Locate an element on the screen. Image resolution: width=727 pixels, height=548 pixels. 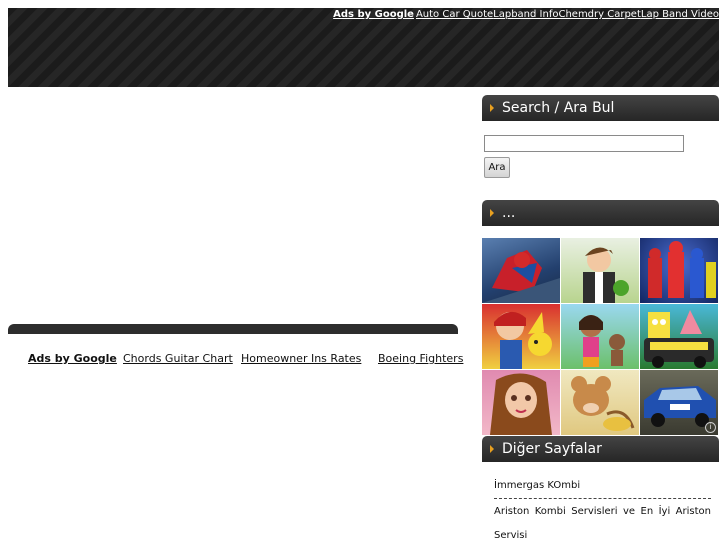
page-link: İmmergas KOmbi is located at coordinates (602, 487).